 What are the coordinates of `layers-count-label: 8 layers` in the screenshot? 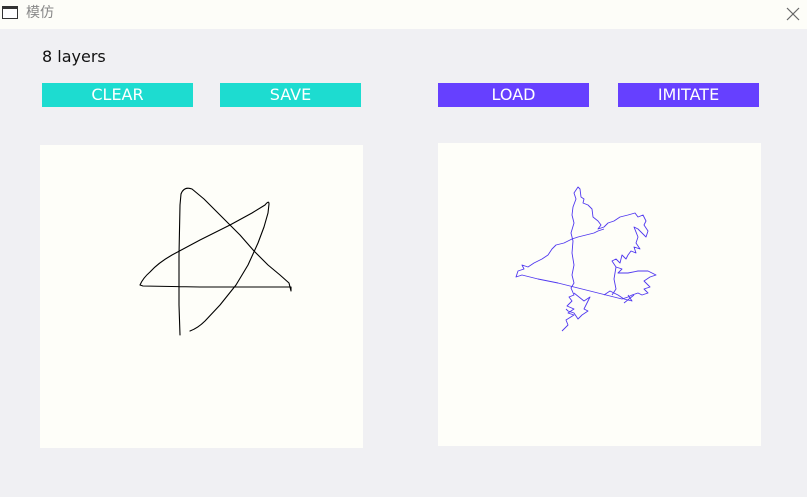 It's located at (74, 56).